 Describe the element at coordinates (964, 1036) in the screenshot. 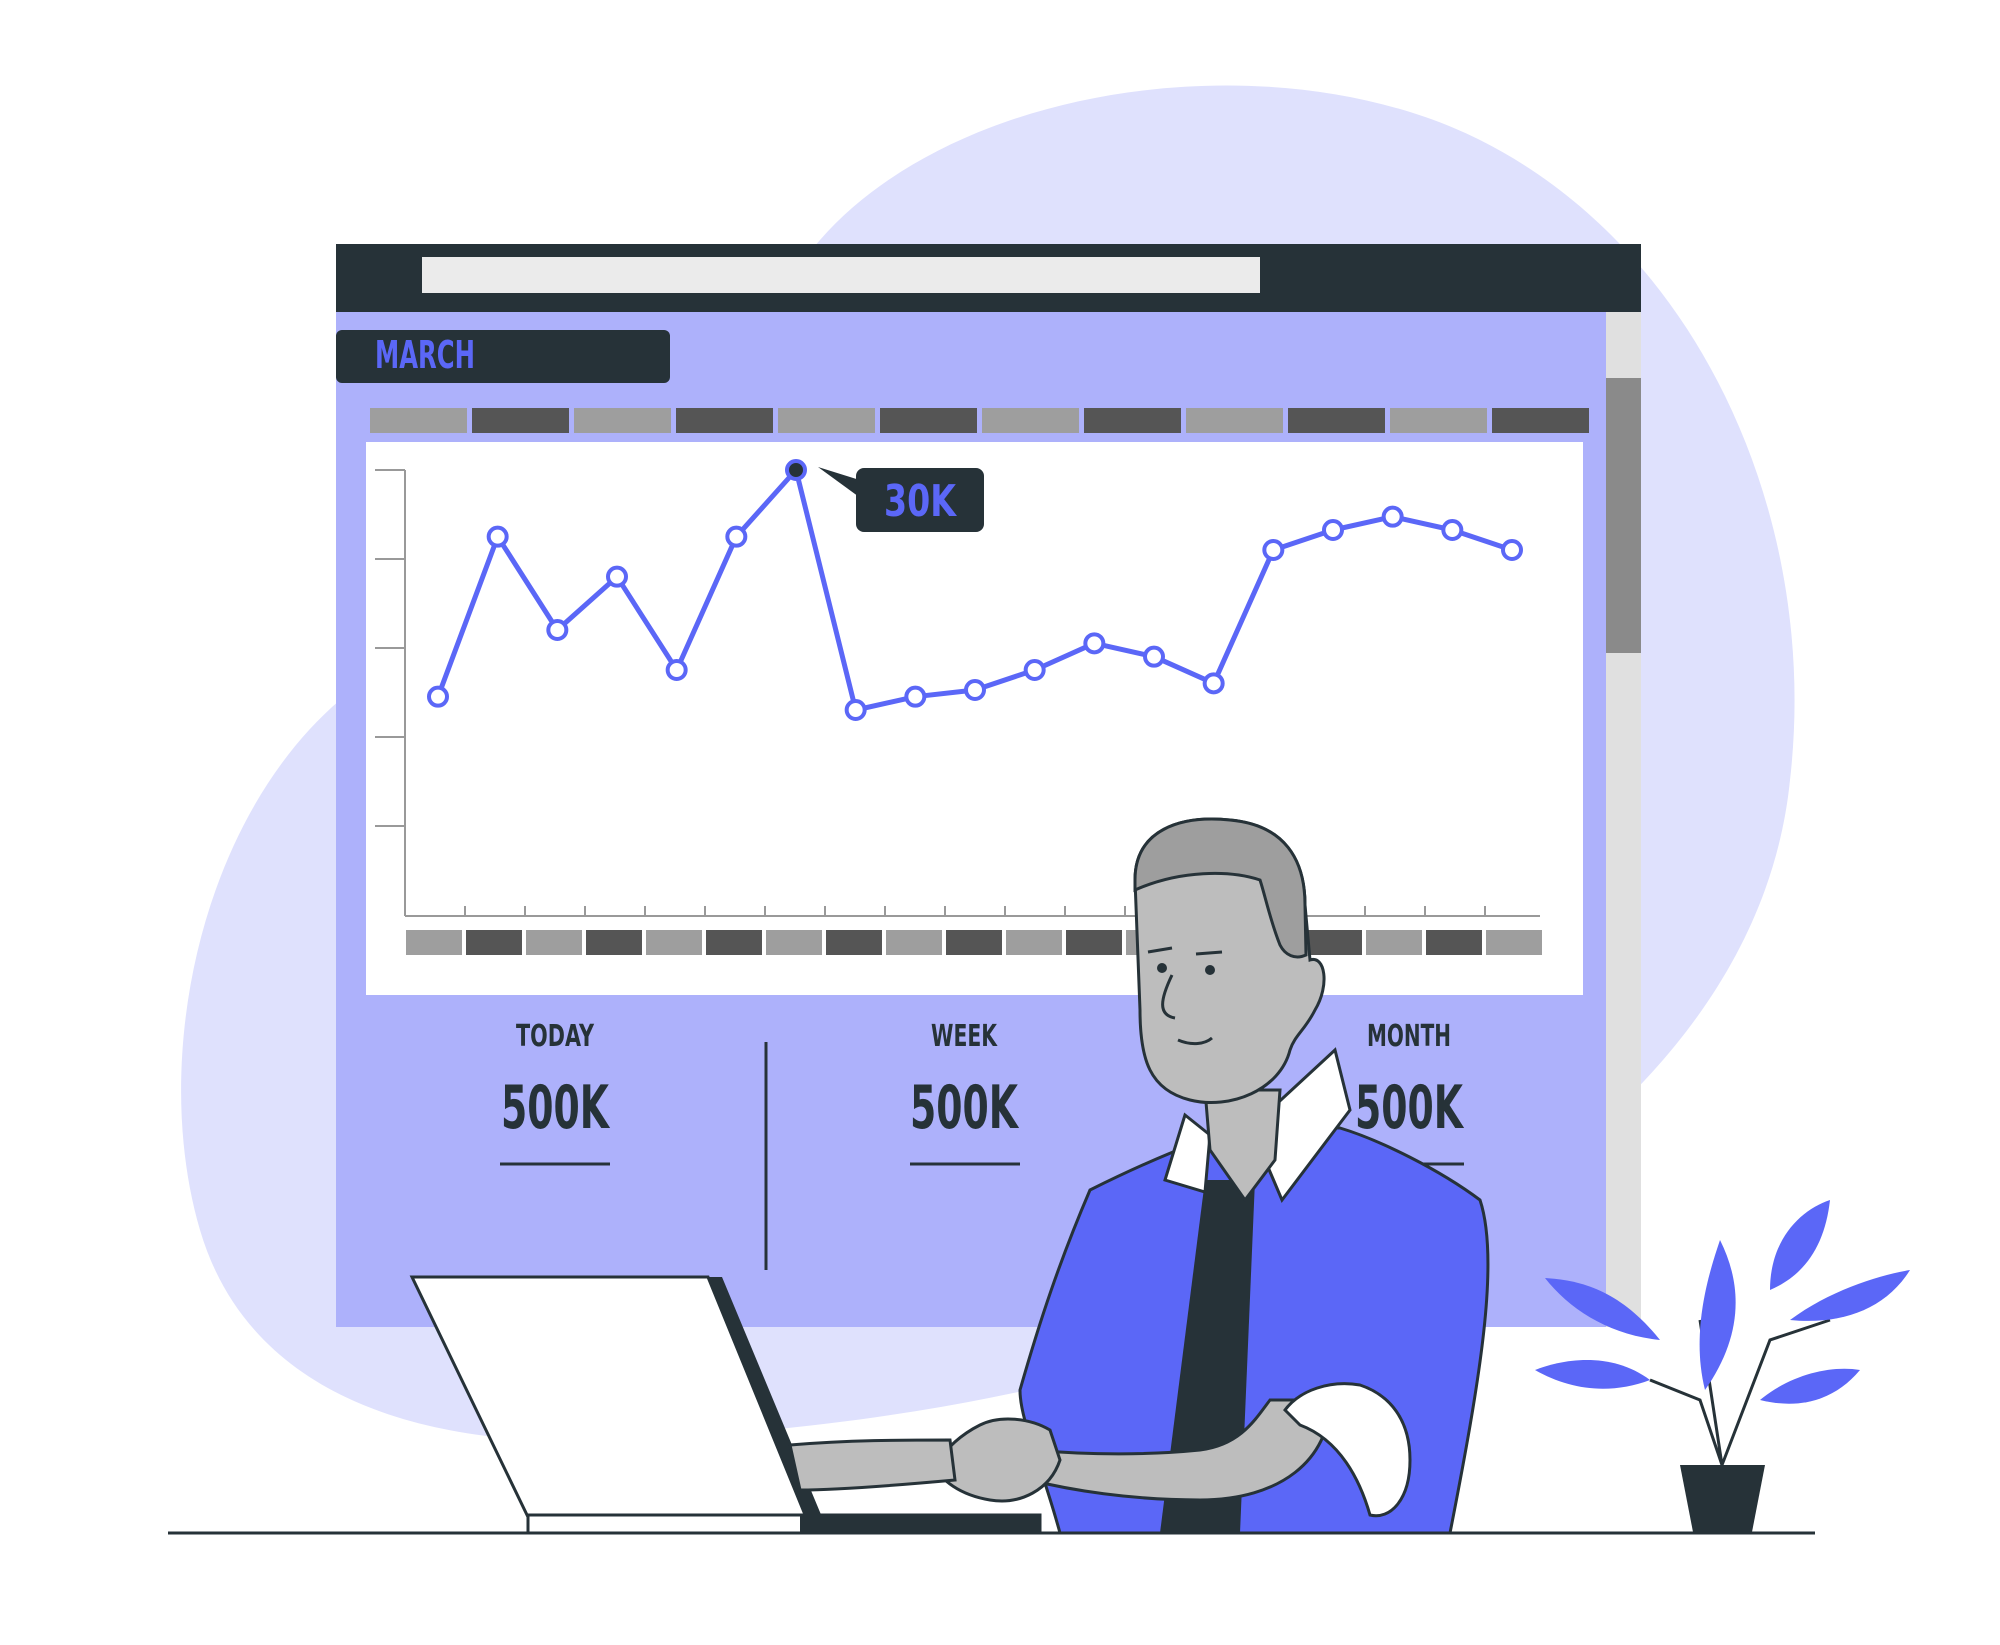

I see `stat-week-label: WEEK` at that location.